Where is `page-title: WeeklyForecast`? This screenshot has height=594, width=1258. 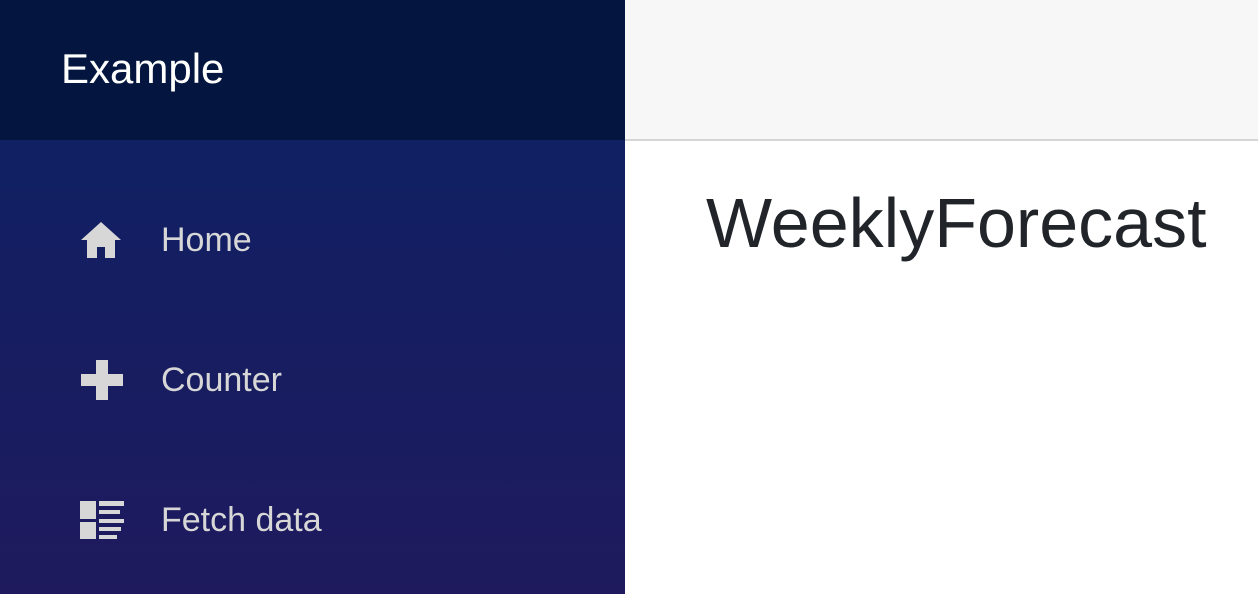
page-title: WeeklyForecast is located at coordinates (956, 223).